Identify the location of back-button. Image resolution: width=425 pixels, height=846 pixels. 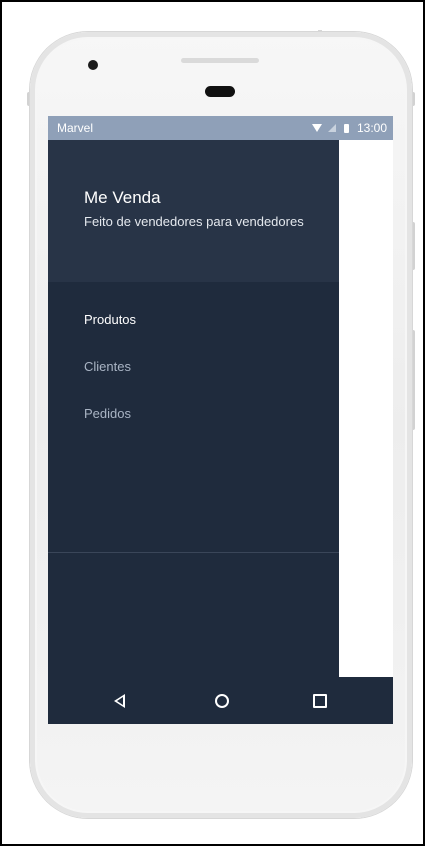
(119, 701).